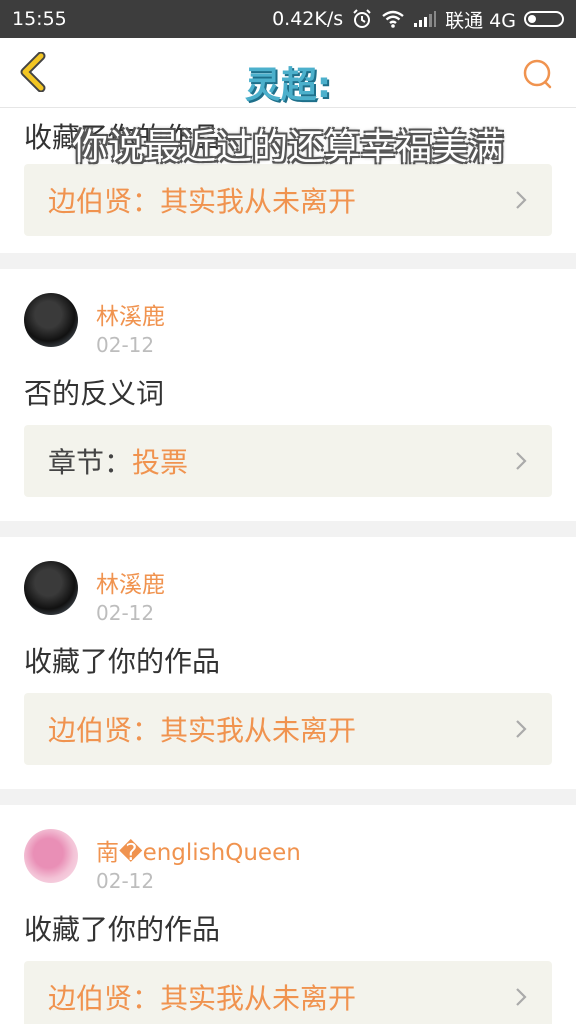  I want to click on username: 南�englishQueen, so click(198, 850).